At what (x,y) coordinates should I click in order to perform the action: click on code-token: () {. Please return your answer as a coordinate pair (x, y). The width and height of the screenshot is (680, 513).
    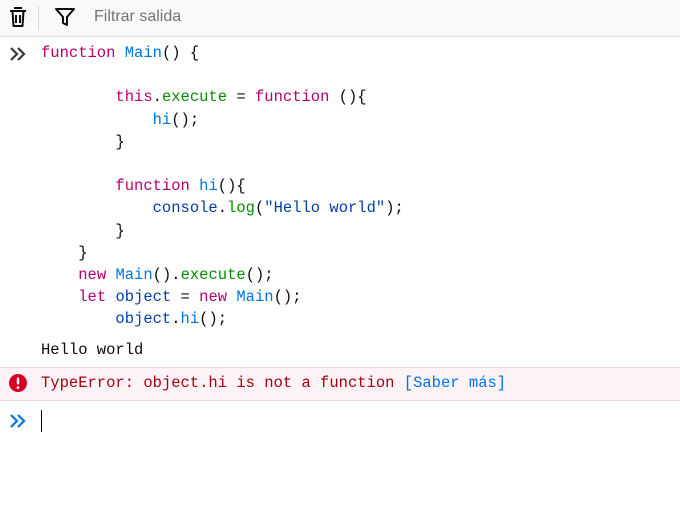
    Looking at the image, I should click on (180, 53).